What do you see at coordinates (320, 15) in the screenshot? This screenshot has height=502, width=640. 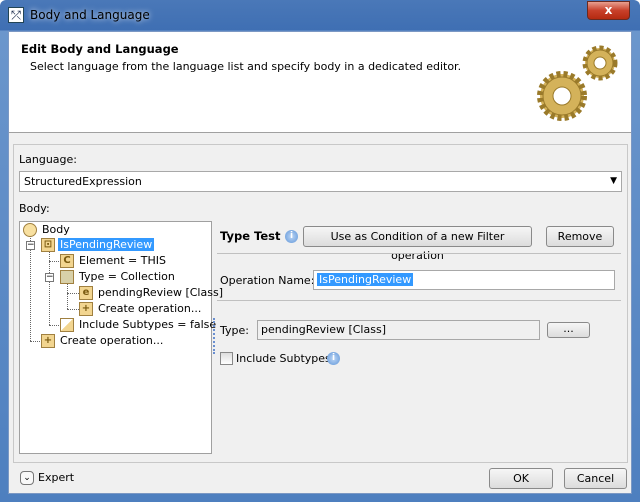 I see `title-bar: ⤱ Body and Language x` at bounding box center [320, 15].